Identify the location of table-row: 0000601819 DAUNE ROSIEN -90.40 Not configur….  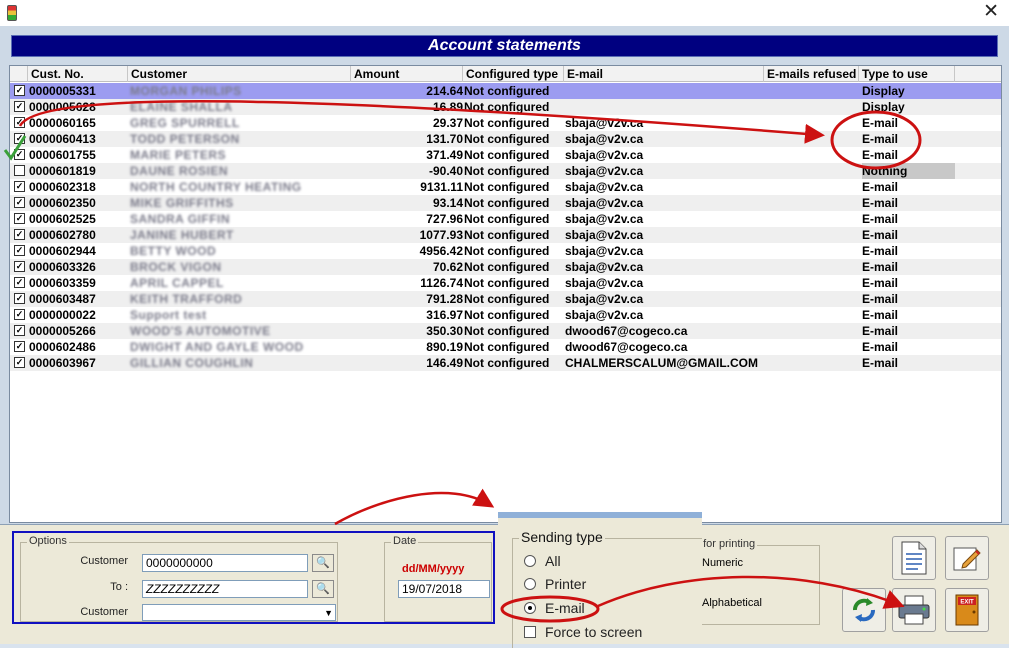
(505, 171).